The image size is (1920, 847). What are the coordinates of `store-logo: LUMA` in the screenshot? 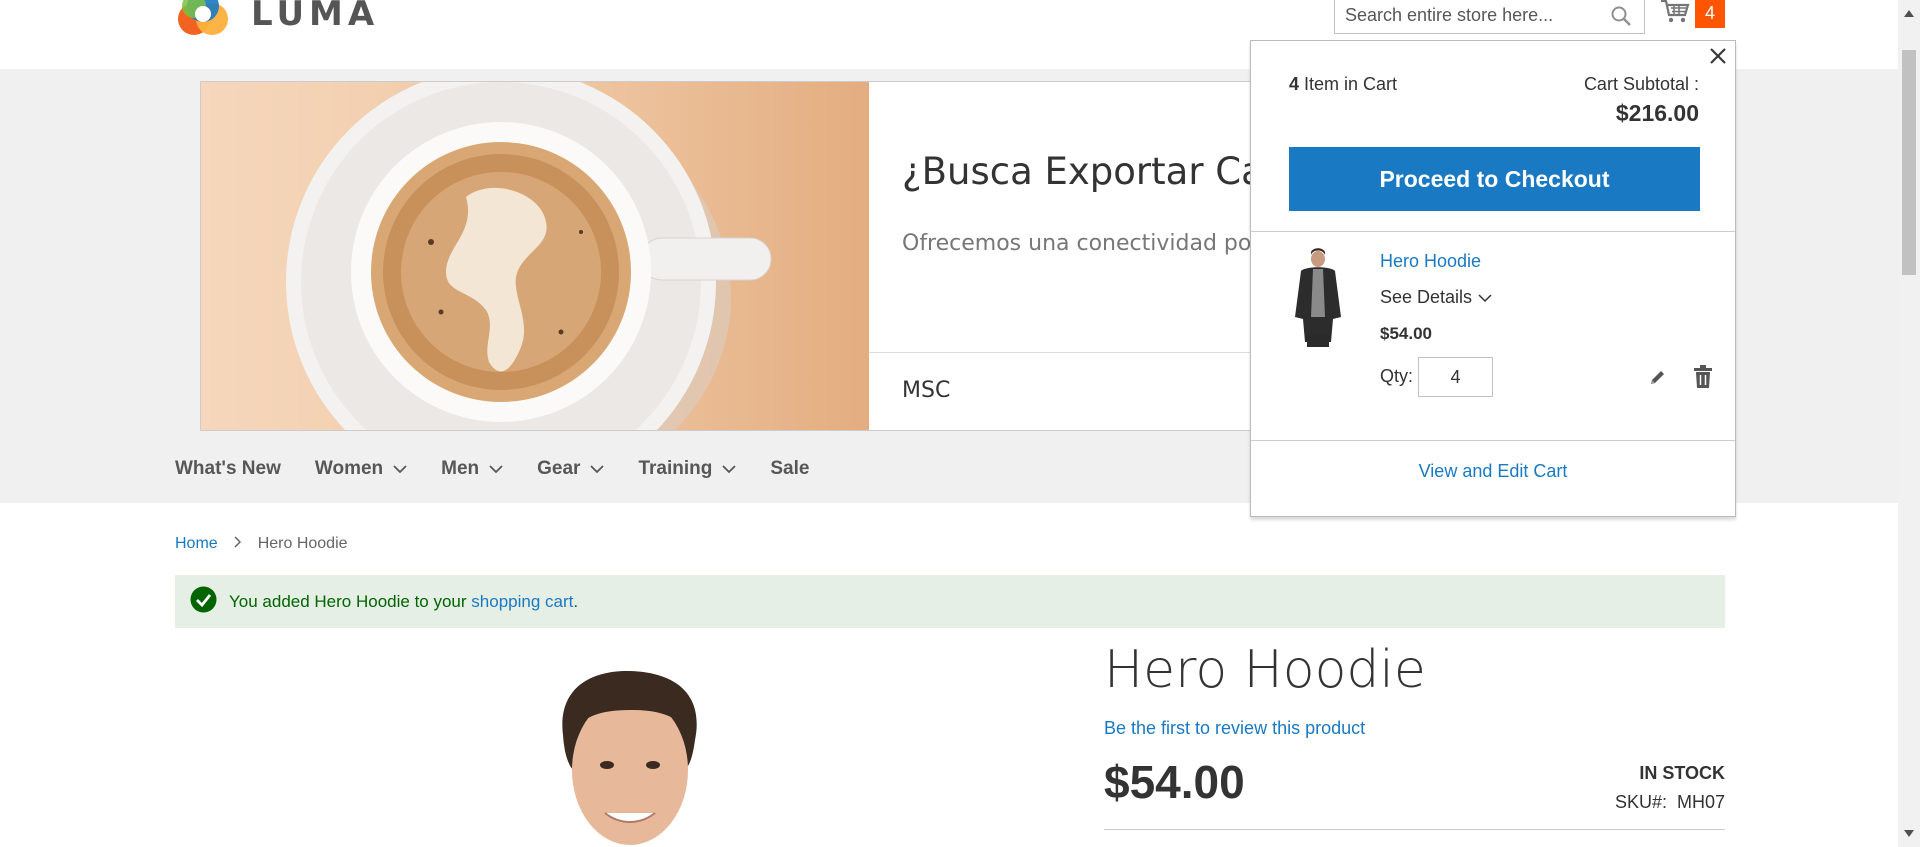 It's located at (277, 21).